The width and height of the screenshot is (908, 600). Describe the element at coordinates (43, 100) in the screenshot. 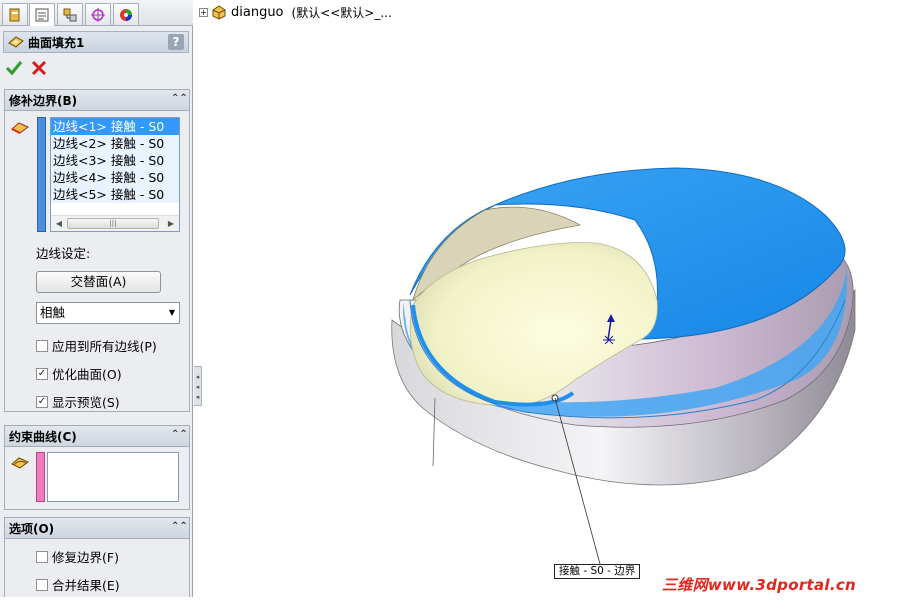

I see `patch-boundary-title: 修补边界(B)` at that location.